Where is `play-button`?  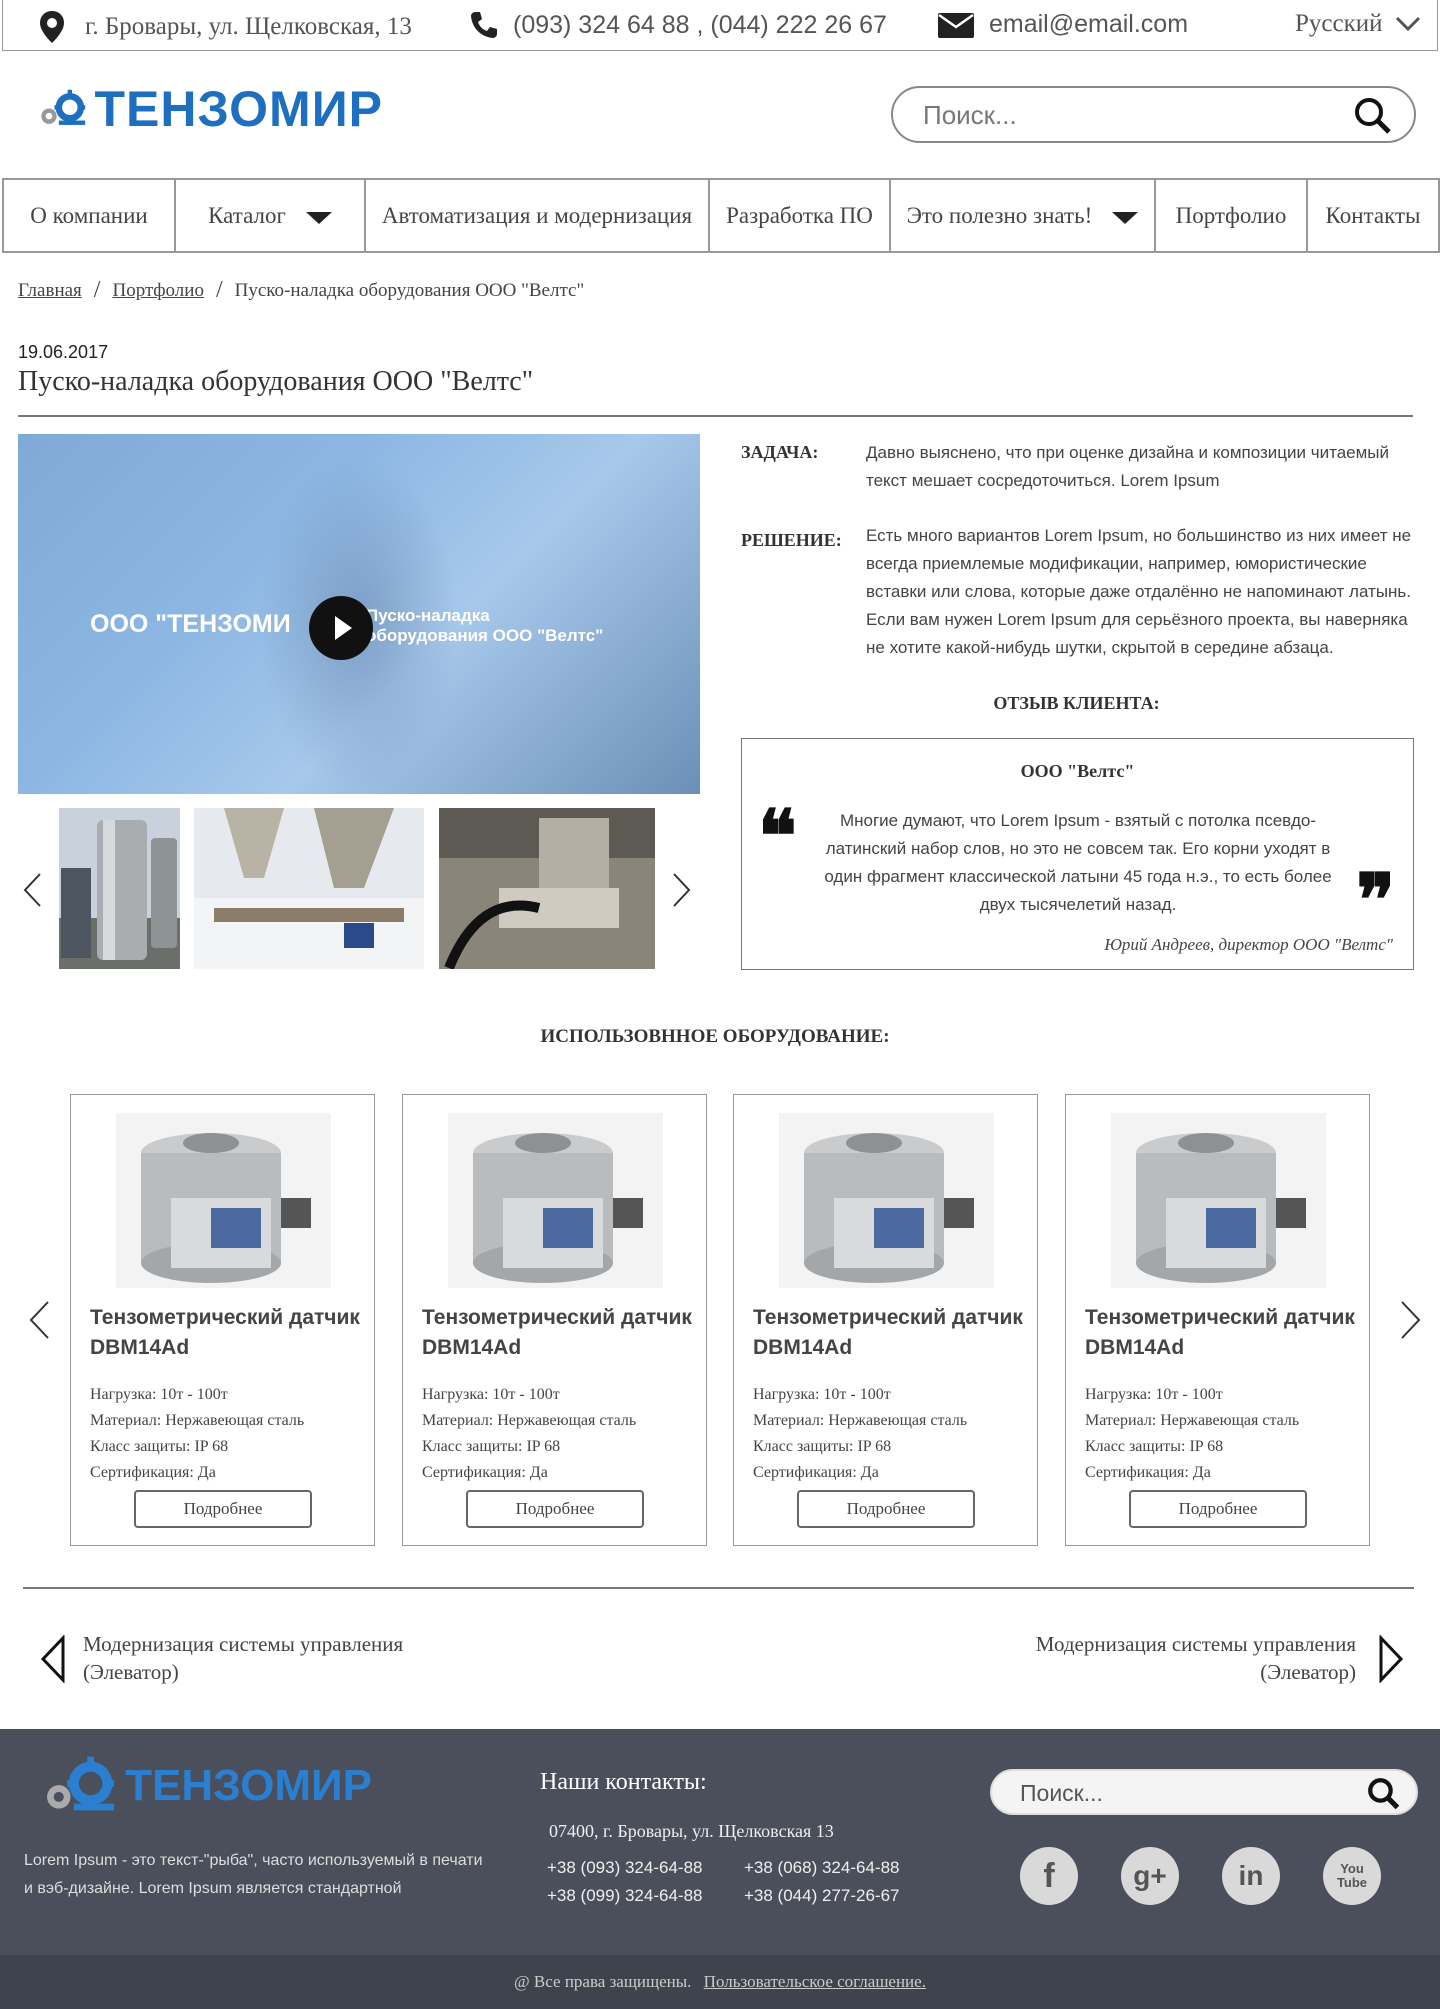
play-button is located at coordinates (341, 628).